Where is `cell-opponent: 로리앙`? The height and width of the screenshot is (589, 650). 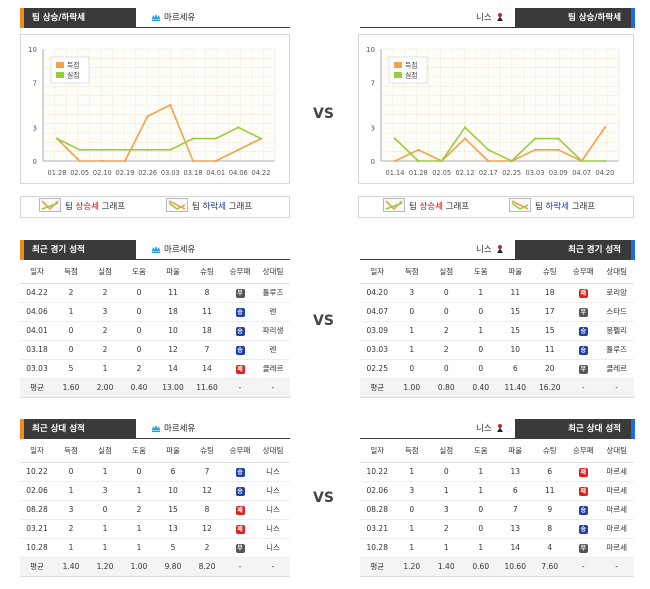
cell-opponent: 로리앙 is located at coordinates (616, 293).